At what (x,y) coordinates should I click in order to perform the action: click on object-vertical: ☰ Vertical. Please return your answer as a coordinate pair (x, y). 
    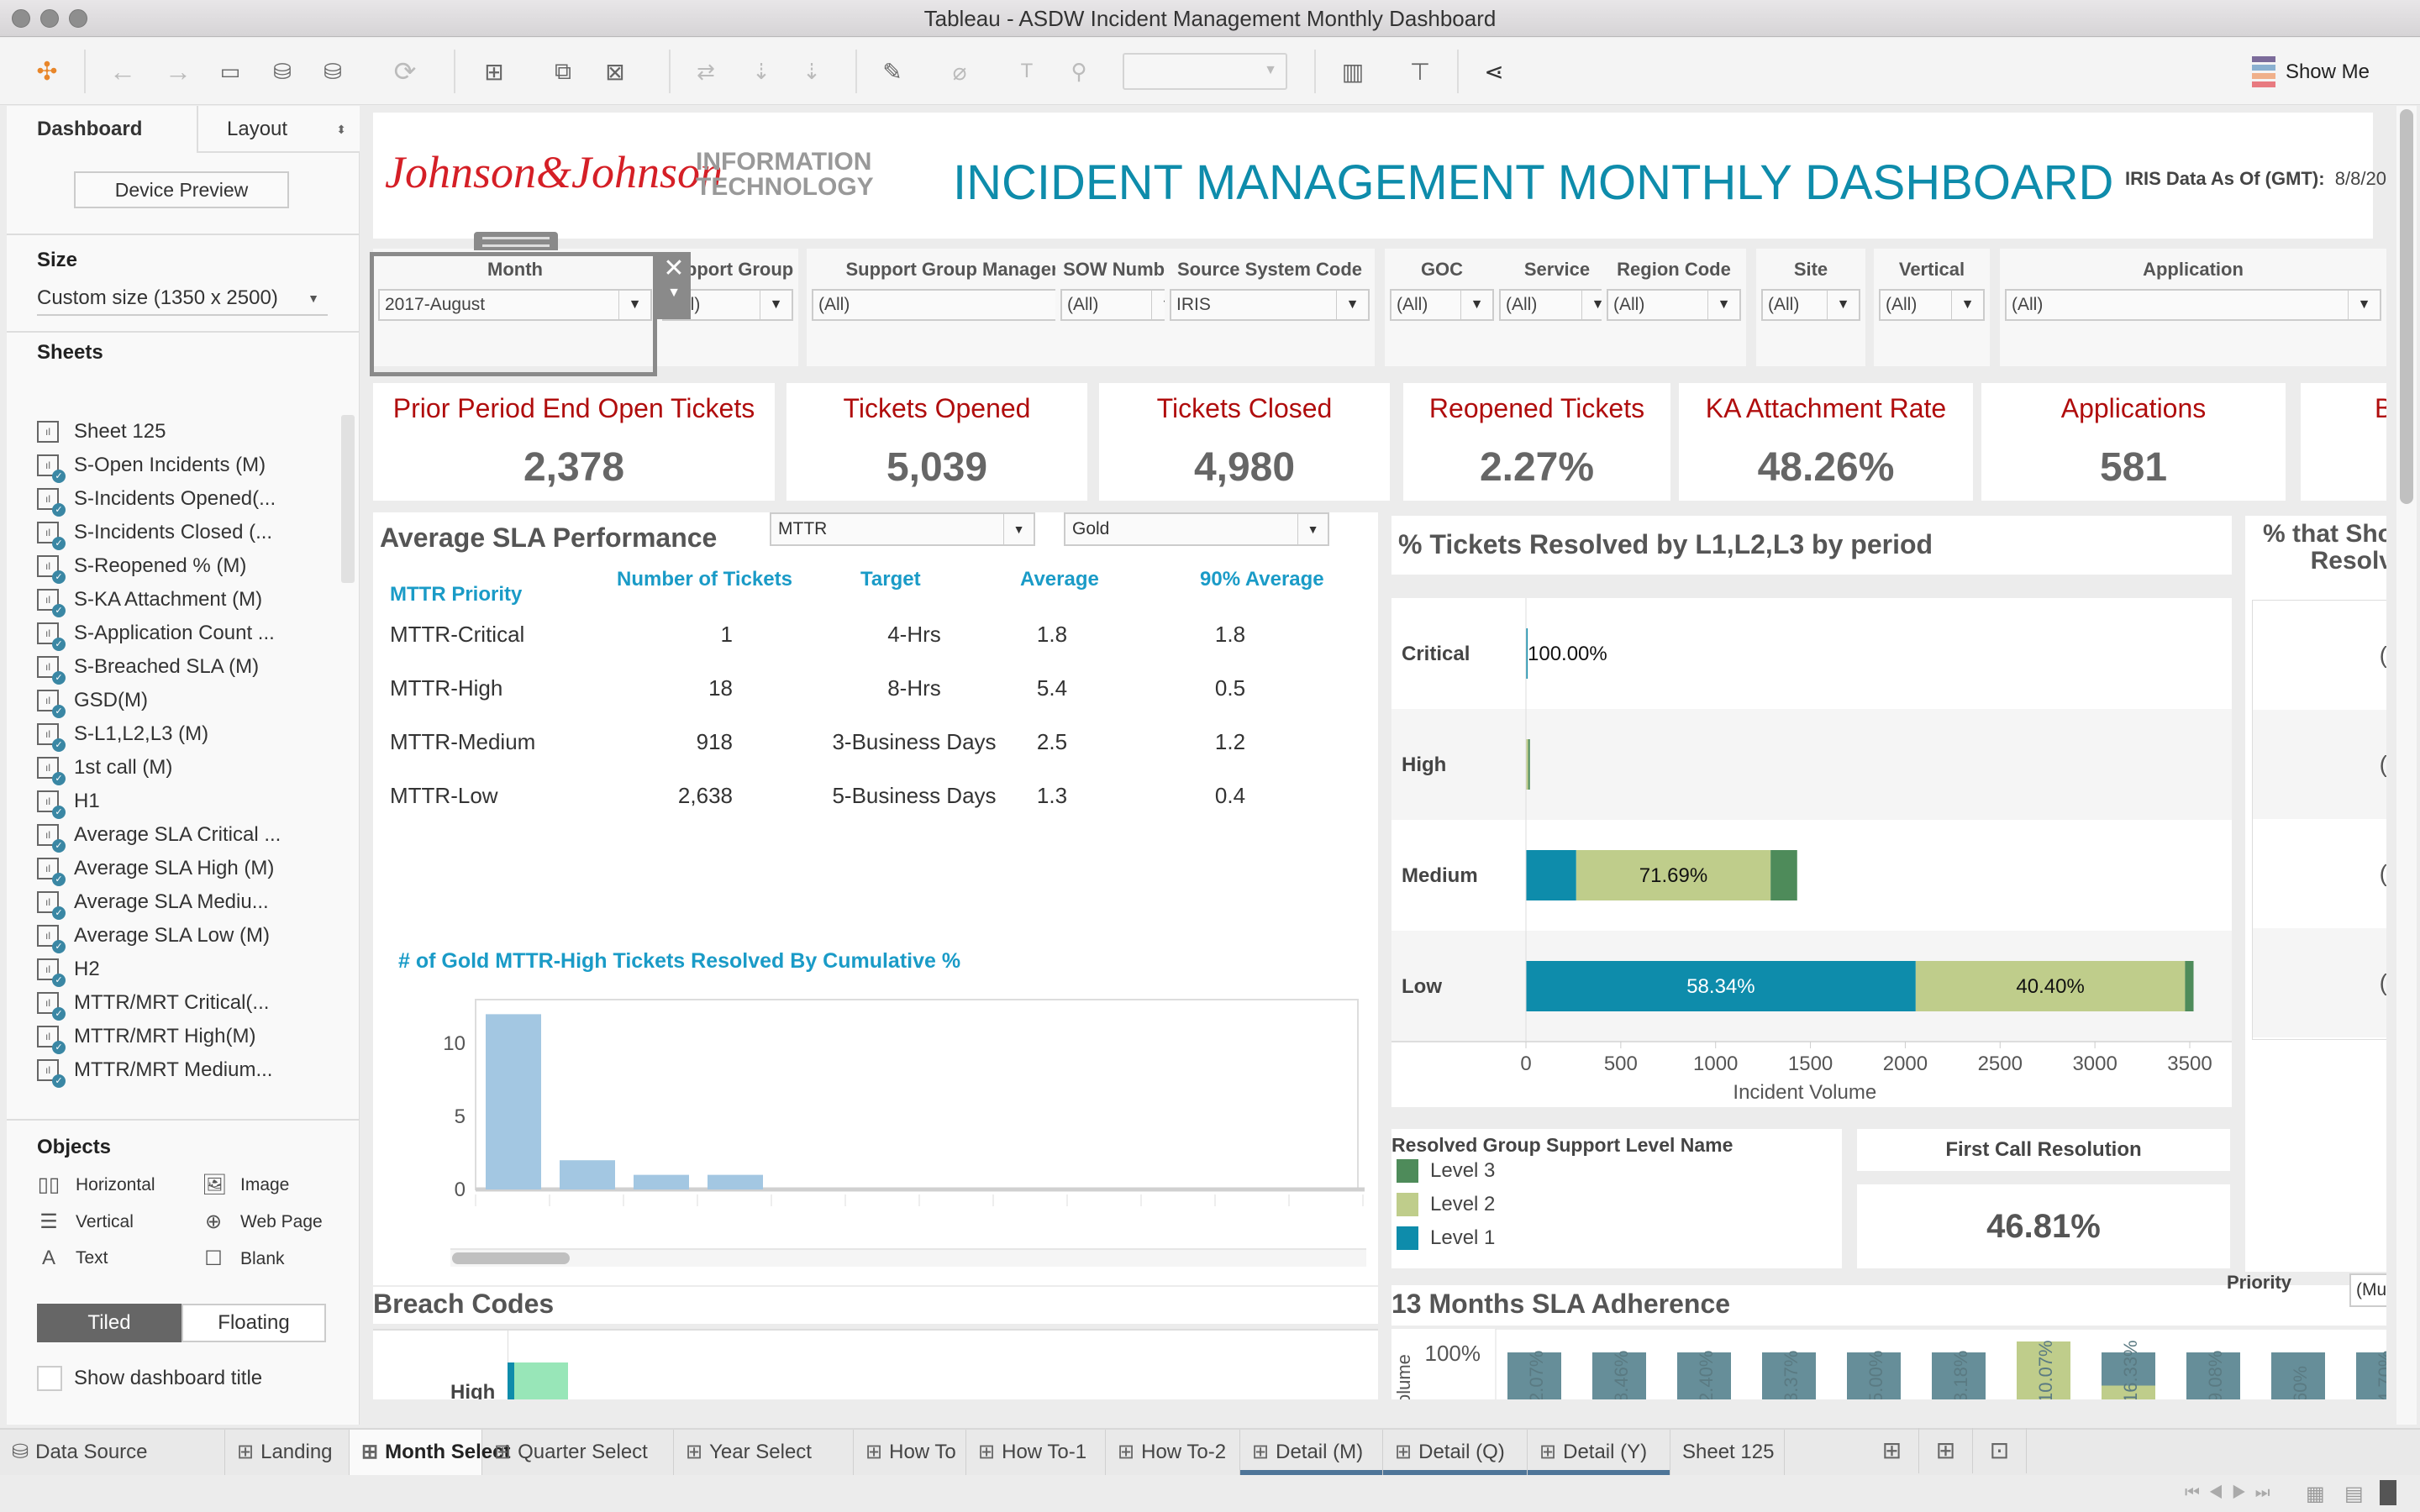
    Looking at the image, I should click on (85, 1222).